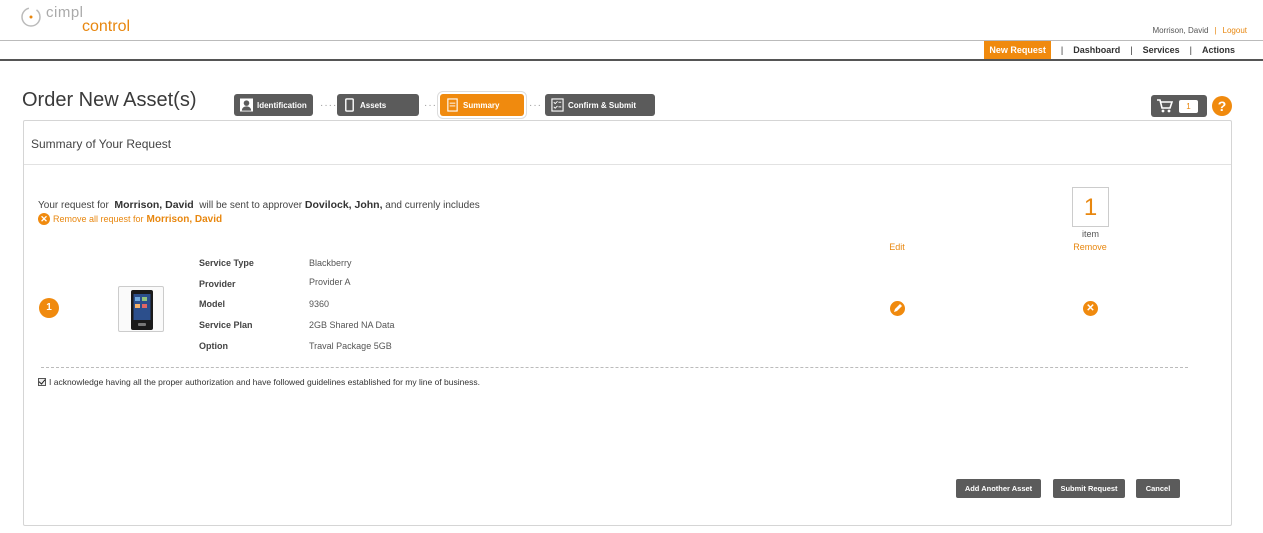 The width and height of the screenshot is (1263, 533). I want to click on cart-count-badge: 1, so click(1188, 106).